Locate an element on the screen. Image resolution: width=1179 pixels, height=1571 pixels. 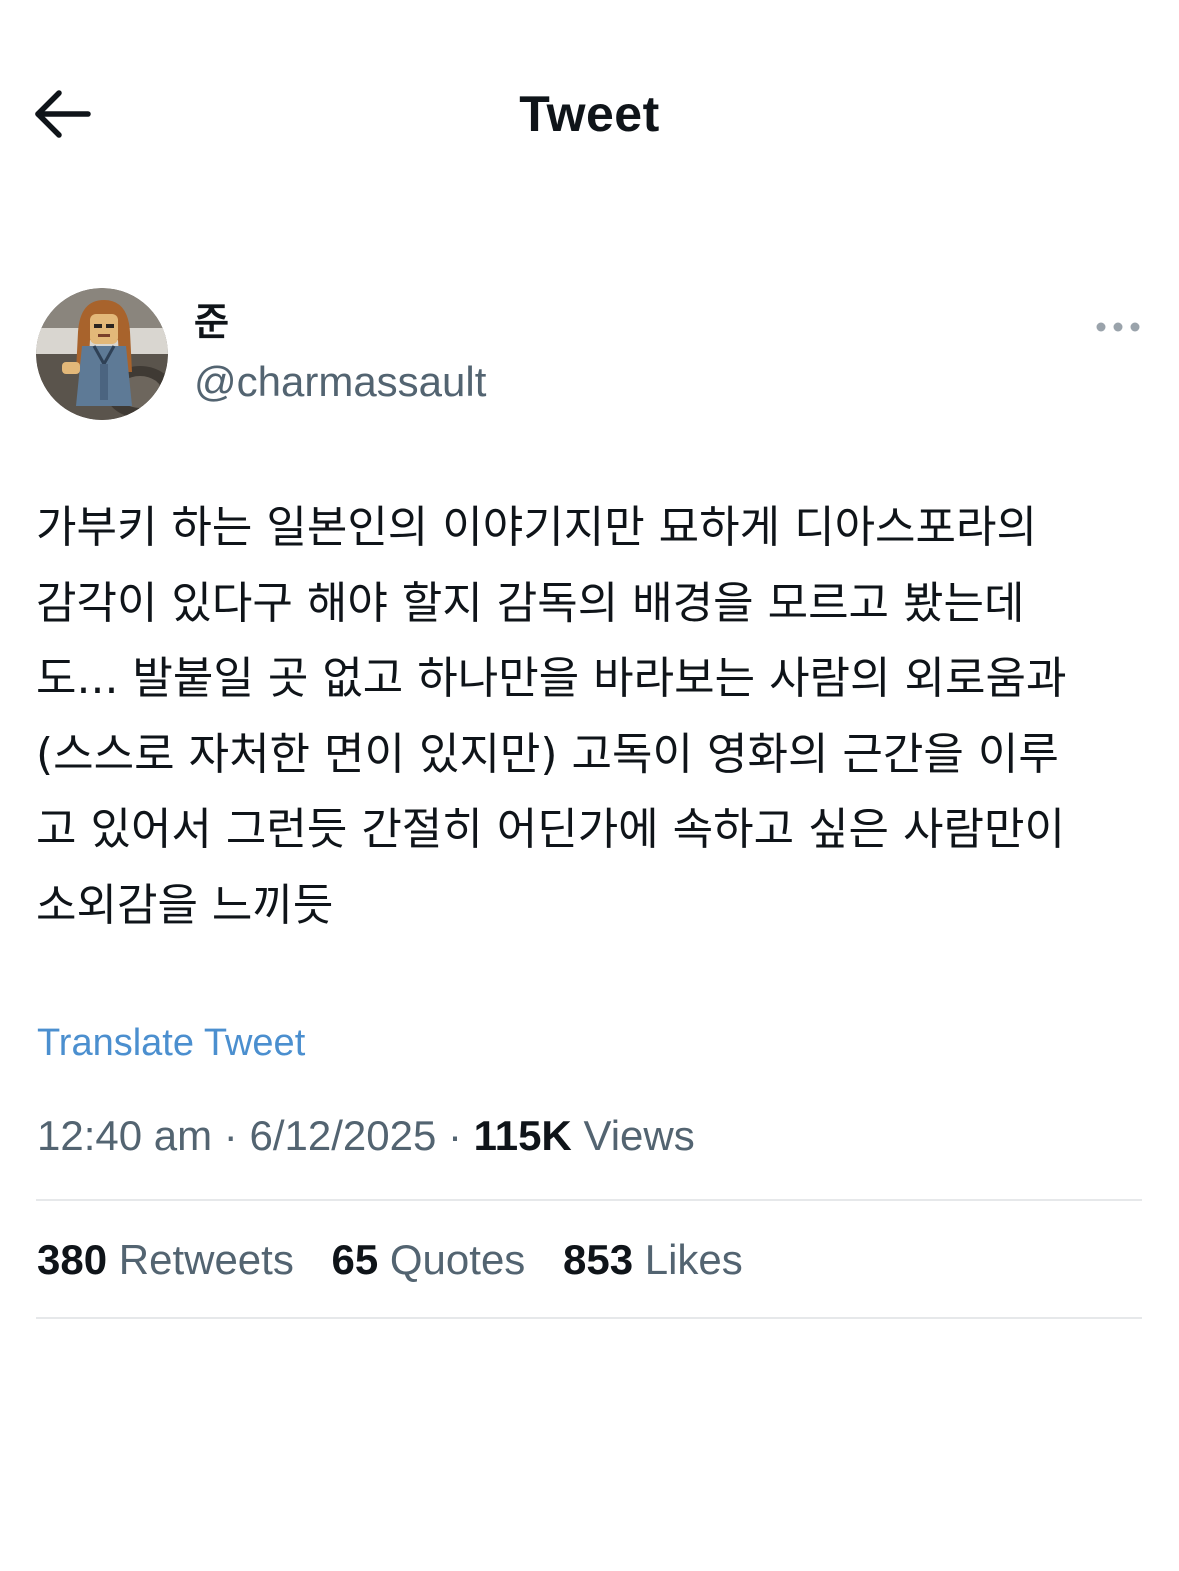
likes-stat: 853 Likes is located at coordinates (653, 1260).